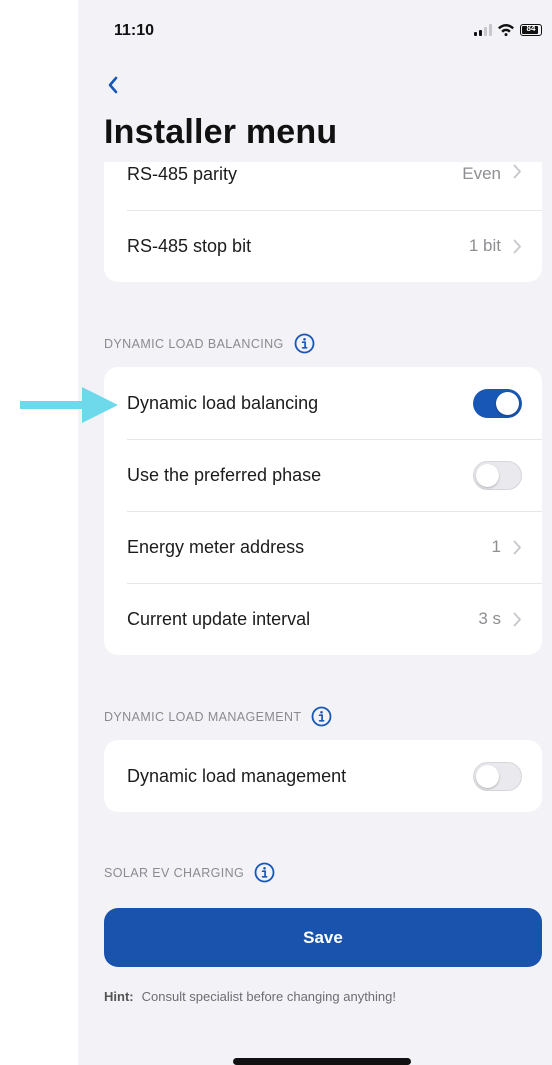  I want to click on status-icons: 84, so click(508, 29).